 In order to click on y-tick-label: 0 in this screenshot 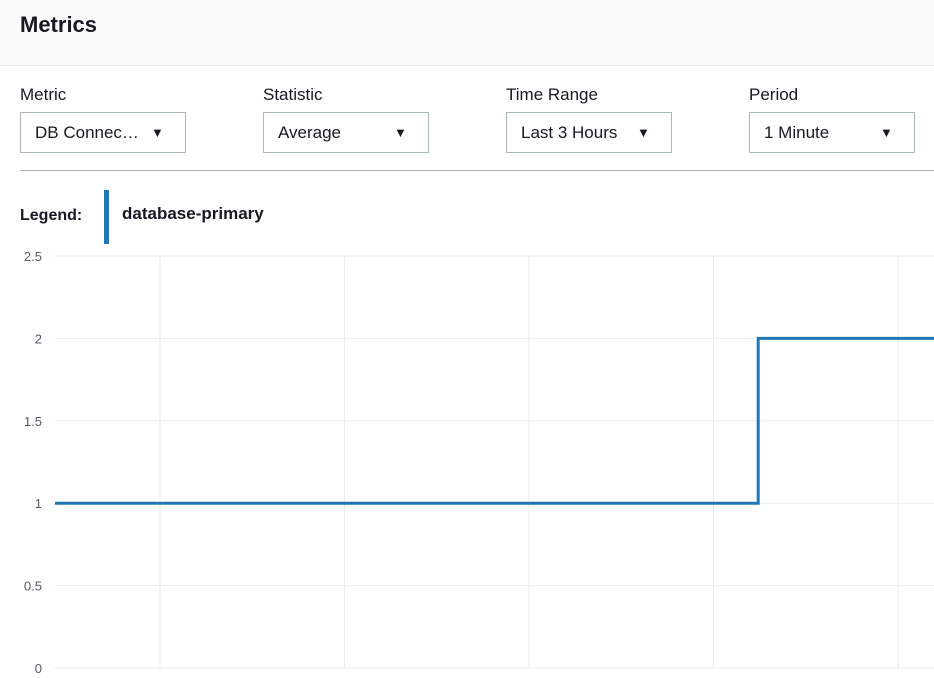, I will do `click(38, 668)`.